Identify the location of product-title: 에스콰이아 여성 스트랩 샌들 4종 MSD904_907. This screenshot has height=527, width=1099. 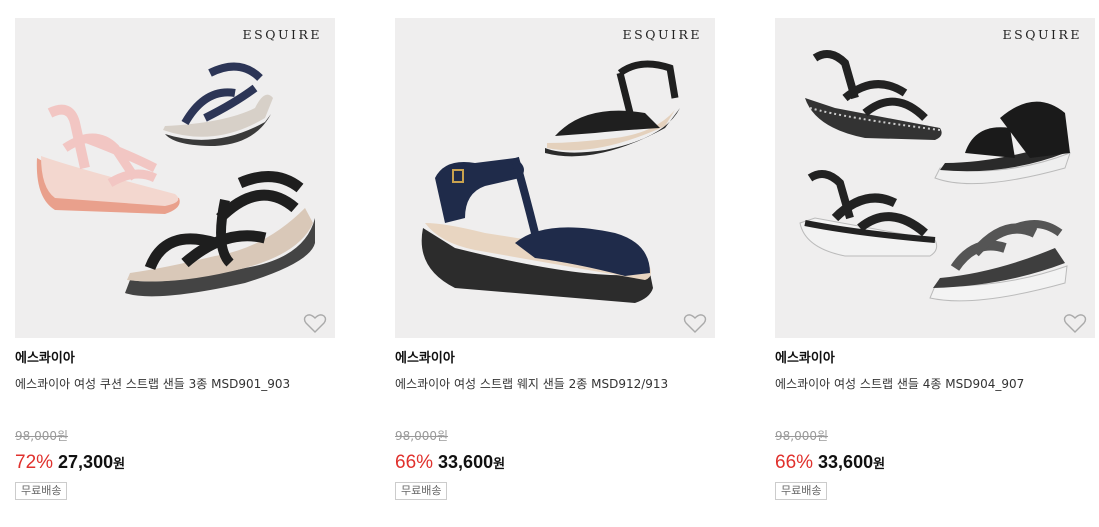
(935, 384).